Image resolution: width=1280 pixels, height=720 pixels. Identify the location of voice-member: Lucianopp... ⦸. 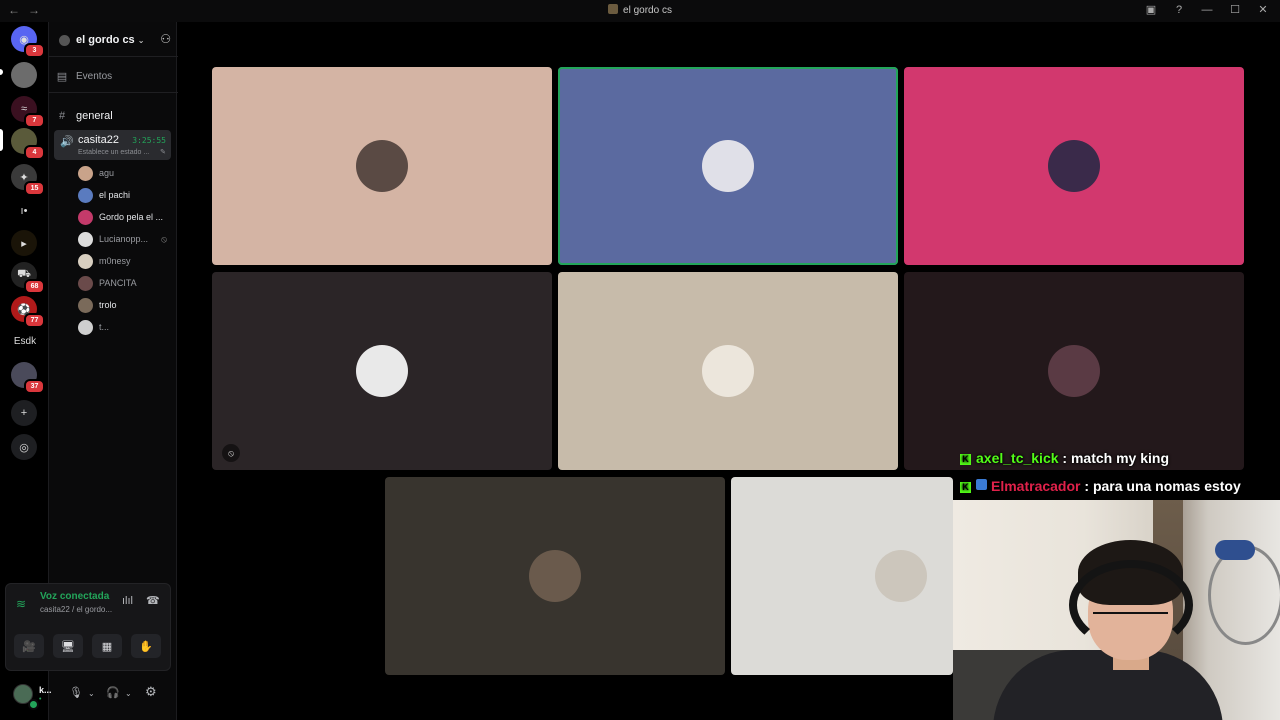
(125, 239).